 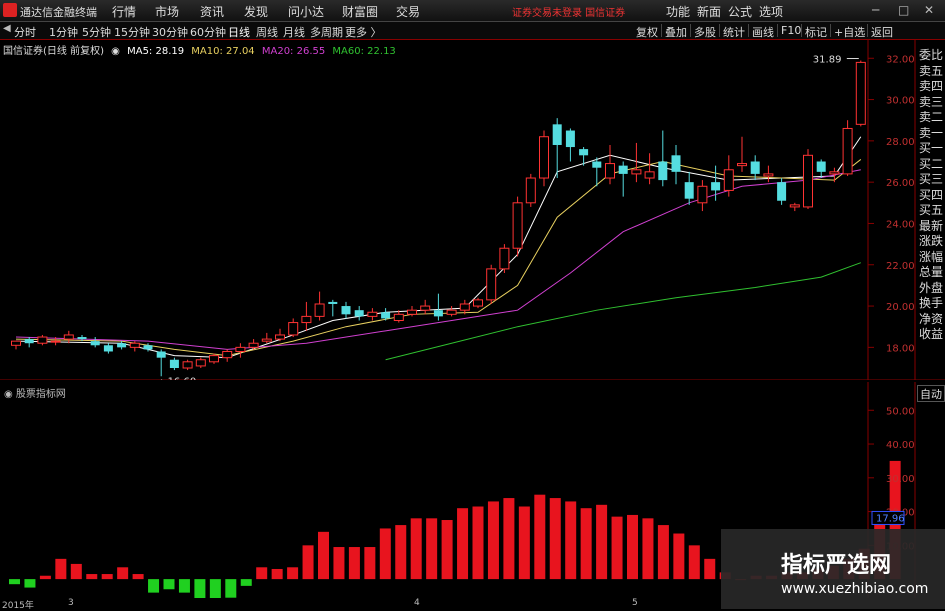 I want to click on side-tab-buy3: 买三, so click(x=931, y=180).